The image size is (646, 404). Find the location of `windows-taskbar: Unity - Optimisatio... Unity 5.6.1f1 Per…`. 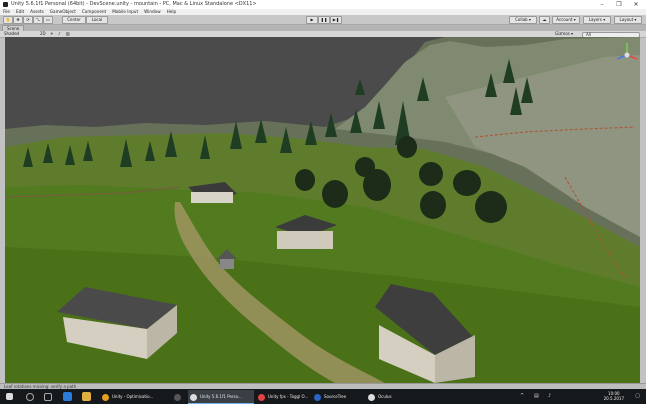

windows-taskbar: Unity - Optimisatio... Unity 5.6.1f1 Per… is located at coordinates (323, 396).